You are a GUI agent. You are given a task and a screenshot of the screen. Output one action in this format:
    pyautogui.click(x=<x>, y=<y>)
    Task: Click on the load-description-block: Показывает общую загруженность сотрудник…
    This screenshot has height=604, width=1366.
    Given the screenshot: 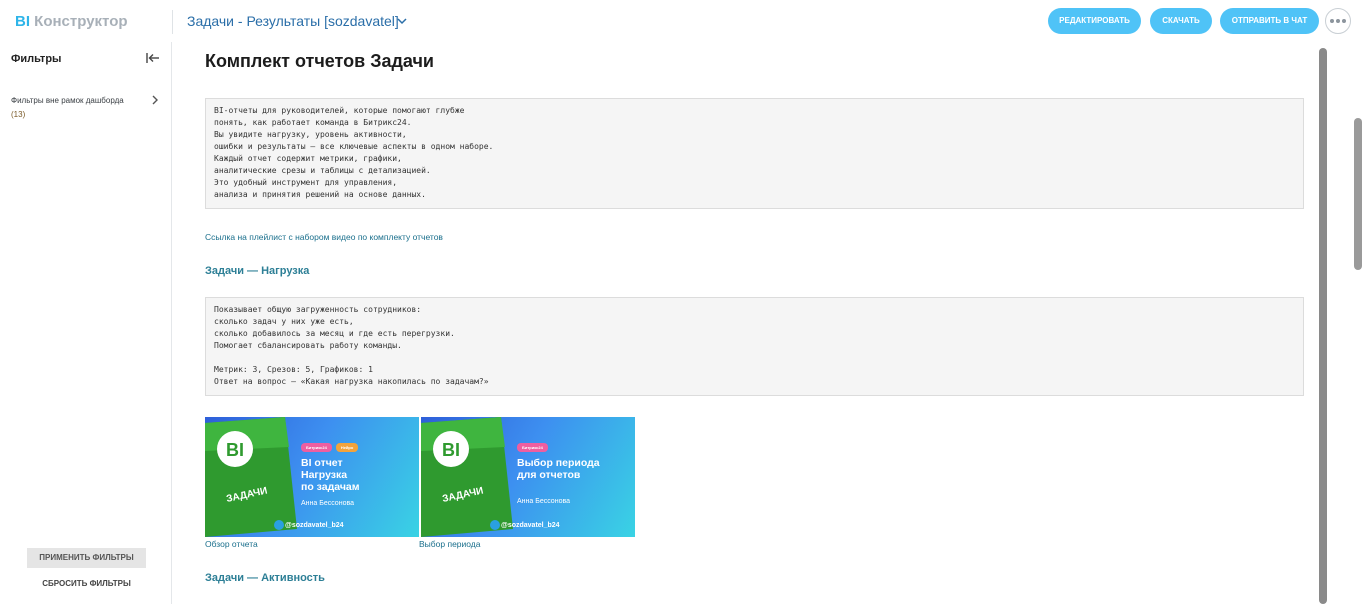 What is the action you would take?
    pyautogui.click(x=754, y=346)
    